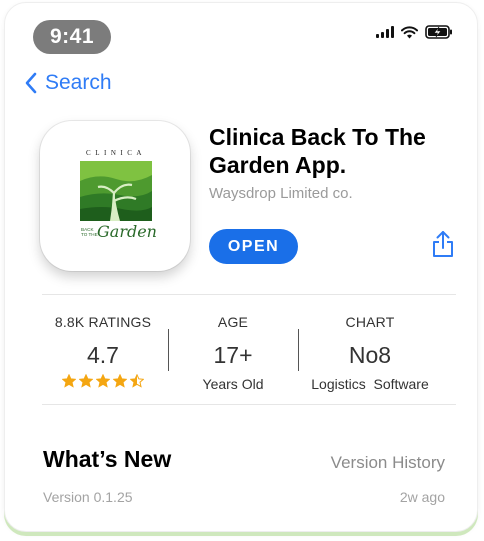 The height and width of the screenshot is (541, 484). What do you see at coordinates (88, 497) in the screenshot?
I see `version-number: Version 0.1.25` at bounding box center [88, 497].